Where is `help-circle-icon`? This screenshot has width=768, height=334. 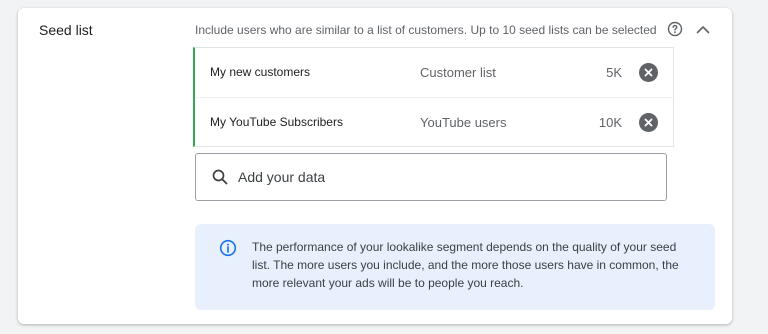 help-circle-icon is located at coordinates (675, 29).